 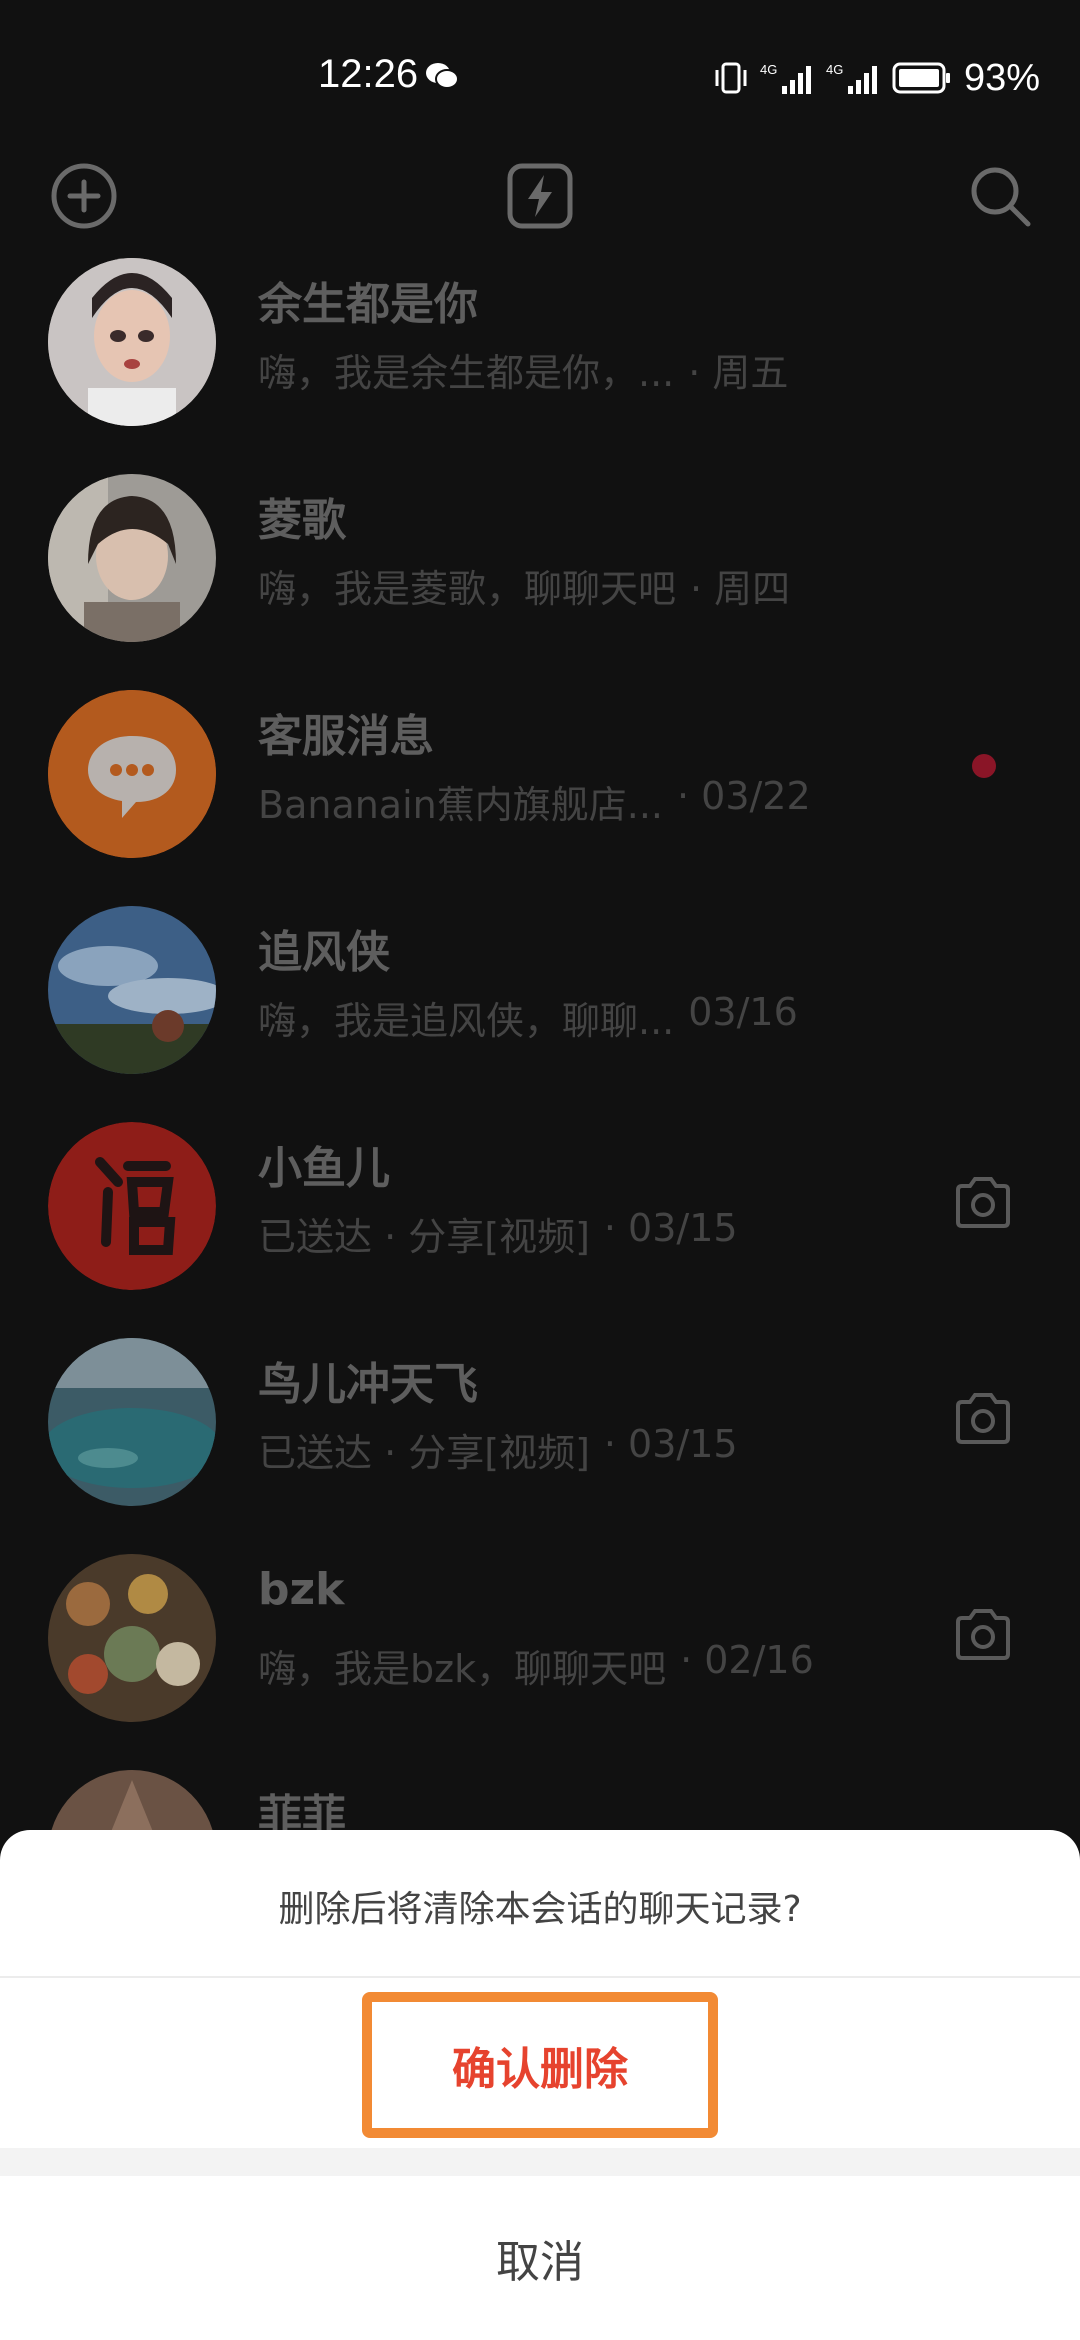 I want to click on conversation-item: 小鱼儿 已送达 · 分享[视频] · 03/15, so click(x=540, y=1230).